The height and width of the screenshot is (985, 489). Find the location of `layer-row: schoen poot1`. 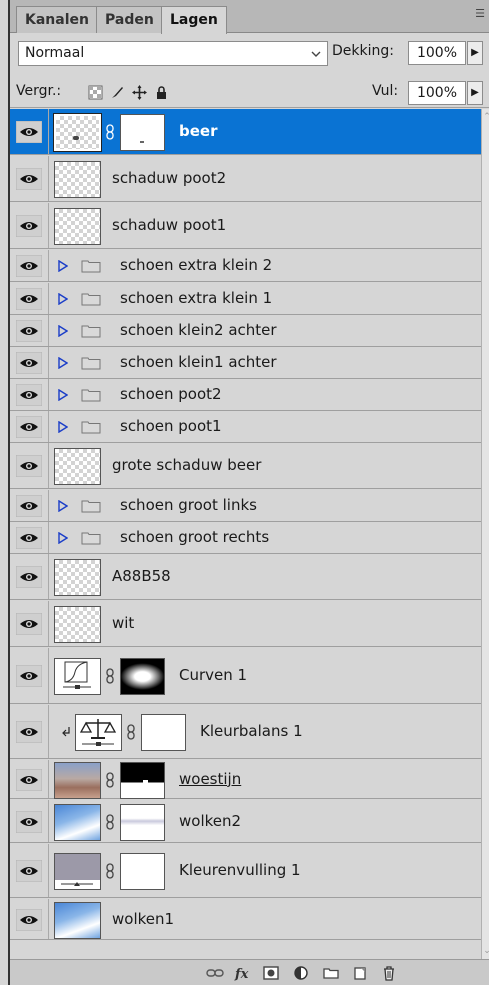

layer-row: schoen poot1 is located at coordinates (245, 427).